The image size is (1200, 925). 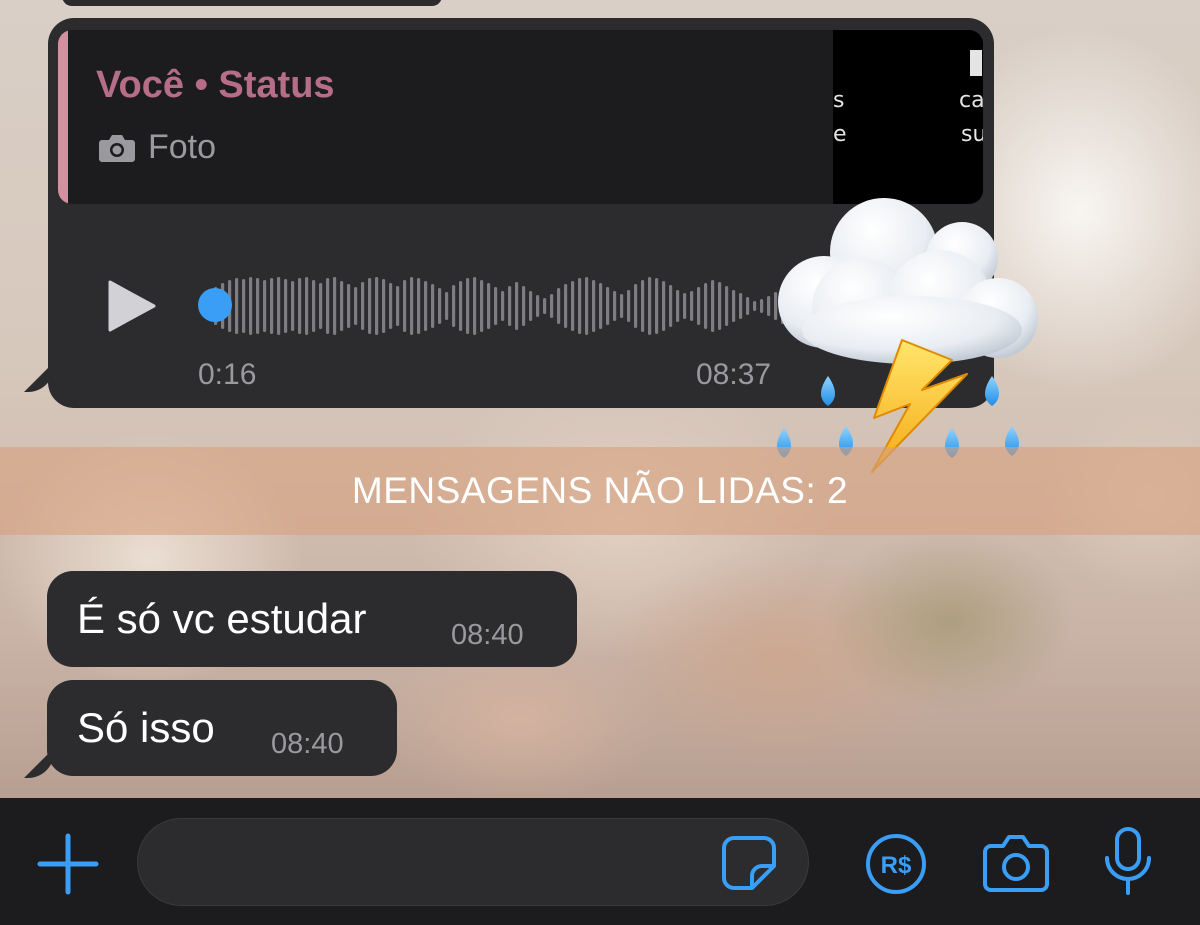 What do you see at coordinates (520, 117) in the screenshot?
I see `reply-quote: Você • Status Foto s e ca su` at bounding box center [520, 117].